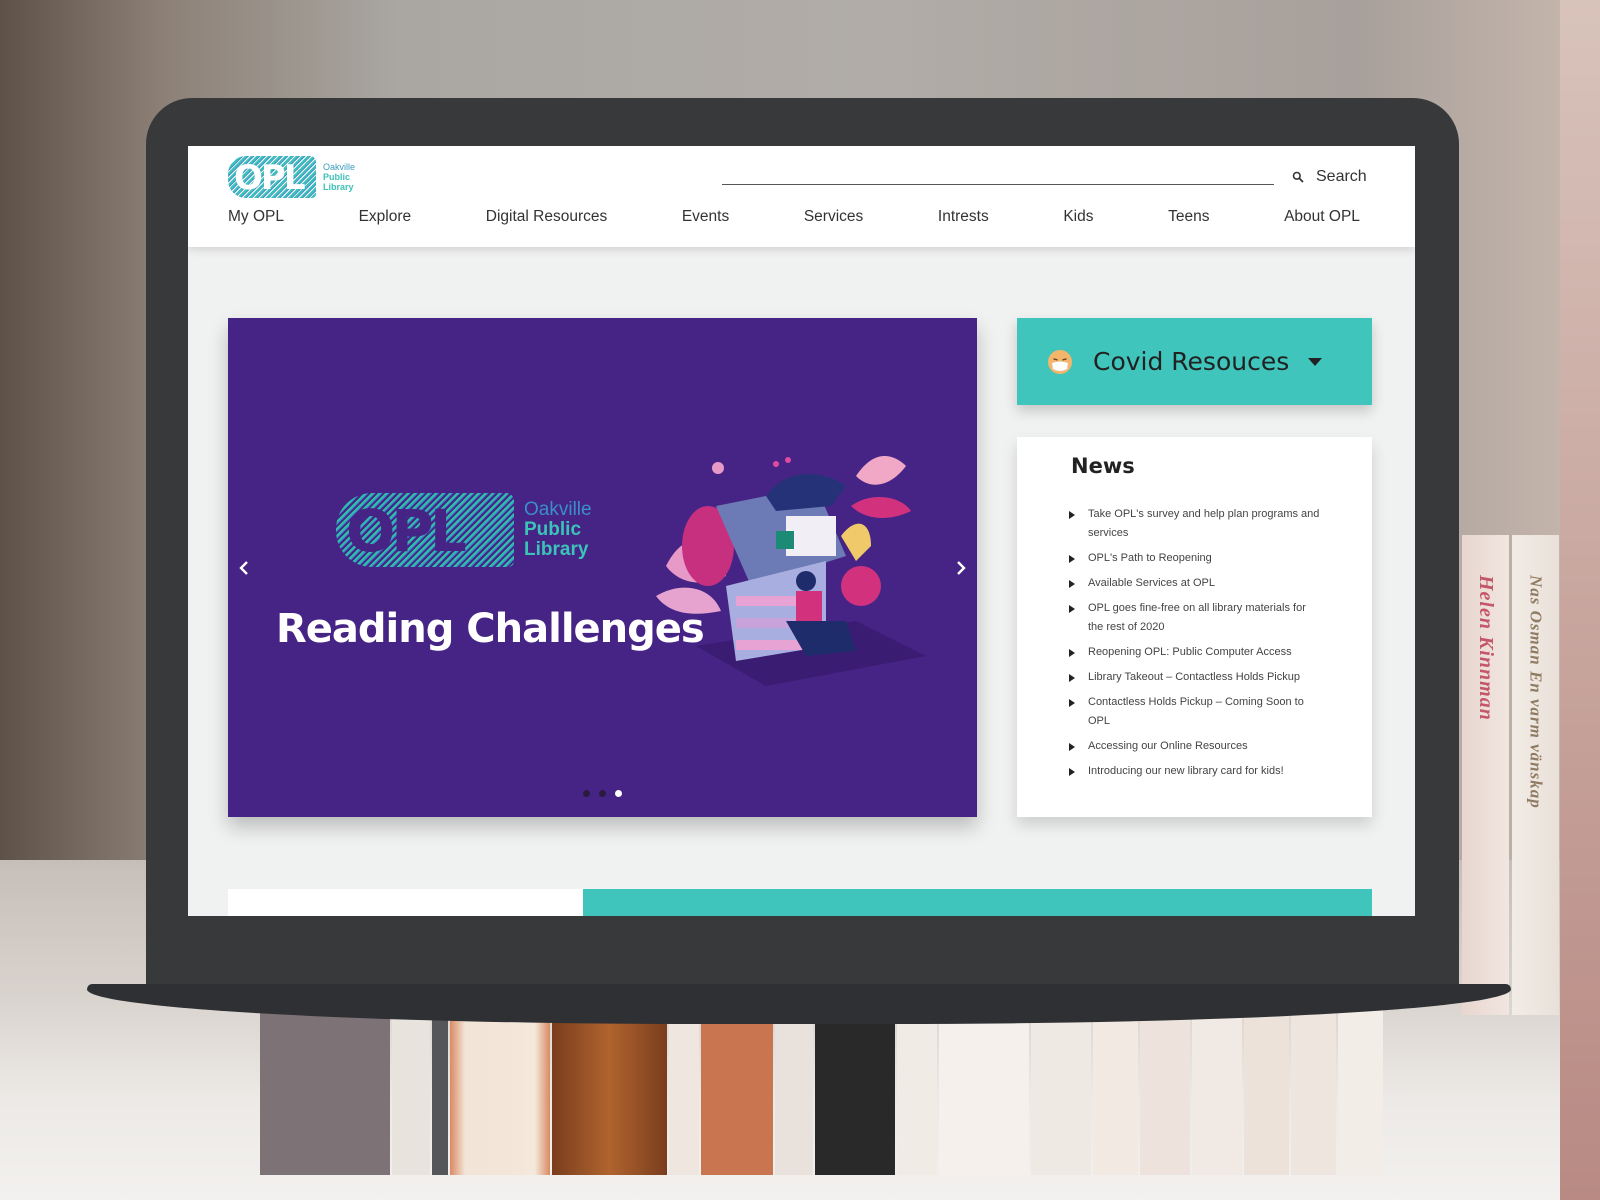 The height and width of the screenshot is (1200, 1600). I want to click on carousel-prev-button, so click(244, 568).